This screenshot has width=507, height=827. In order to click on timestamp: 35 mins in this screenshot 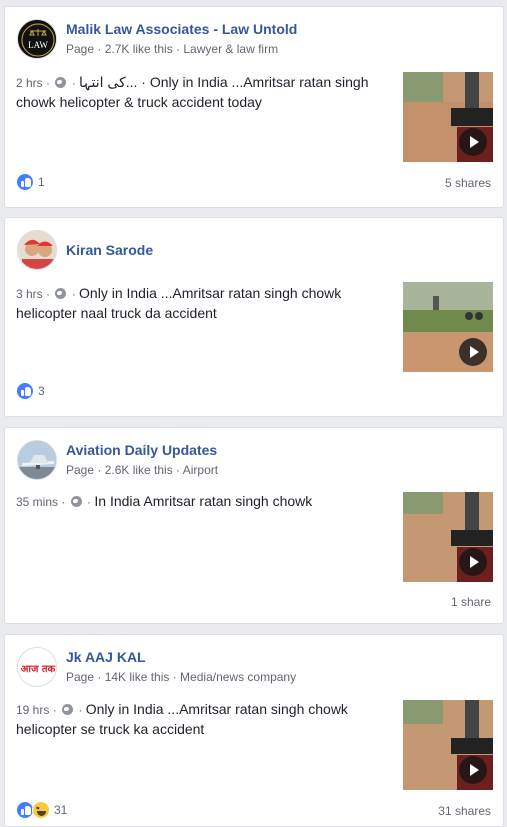, I will do `click(37, 502)`.